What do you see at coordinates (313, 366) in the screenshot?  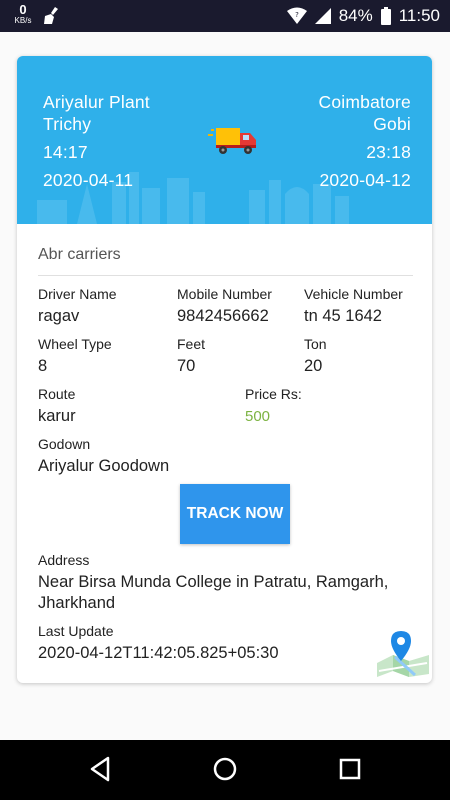 I see `ton-value: 20` at bounding box center [313, 366].